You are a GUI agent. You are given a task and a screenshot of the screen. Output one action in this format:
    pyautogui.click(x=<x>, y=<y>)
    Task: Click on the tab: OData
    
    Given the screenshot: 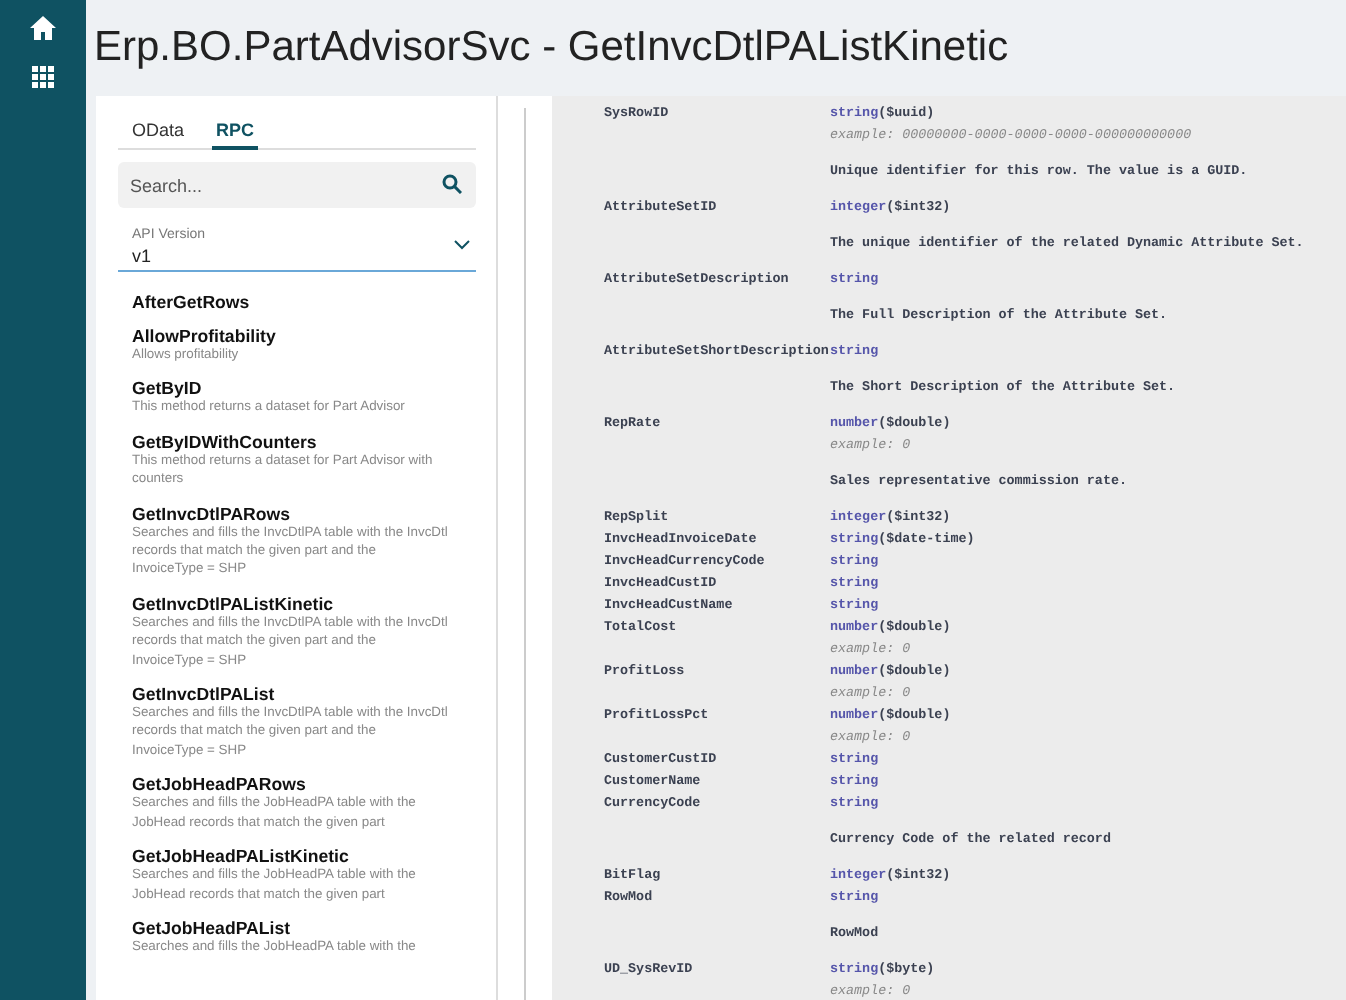 What is the action you would take?
    pyautogui.click(x=158, y=135)
    